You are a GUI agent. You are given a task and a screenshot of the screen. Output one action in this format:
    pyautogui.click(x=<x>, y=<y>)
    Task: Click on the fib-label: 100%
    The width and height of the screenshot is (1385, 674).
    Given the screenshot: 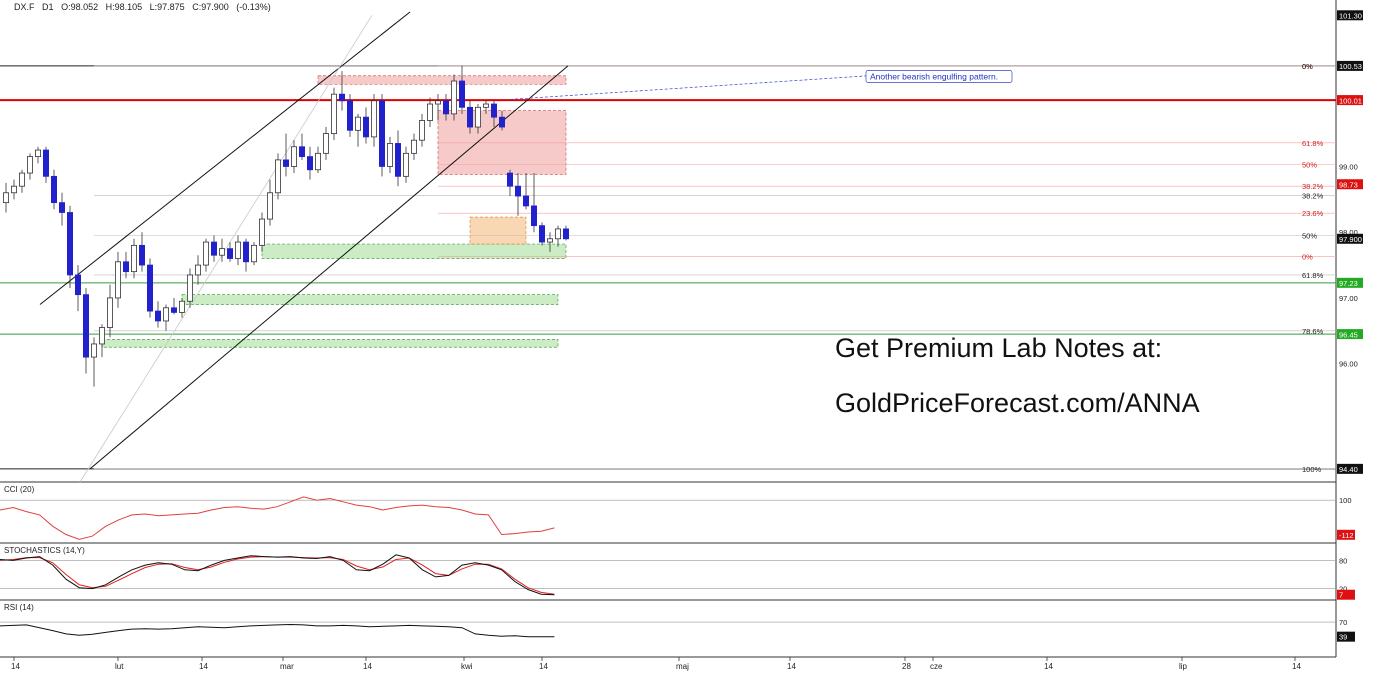 What is the action you would take?
    pyautogui.click(x=1312, y=469)
    